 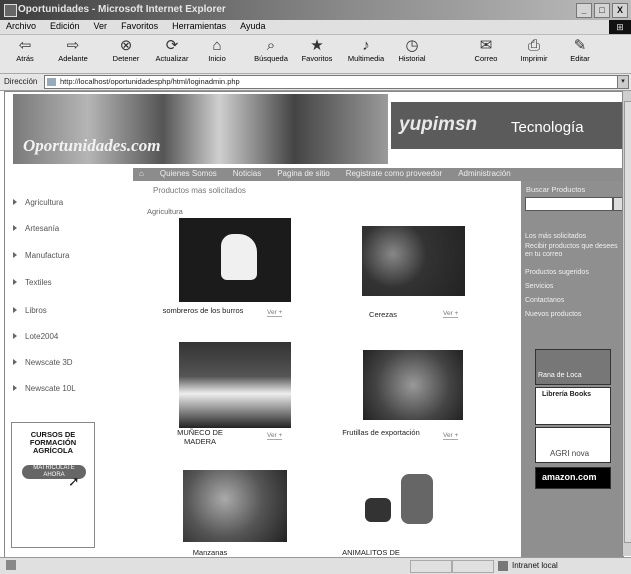 I want to click on forward-label: Adelante, so click(x=73, y=58).